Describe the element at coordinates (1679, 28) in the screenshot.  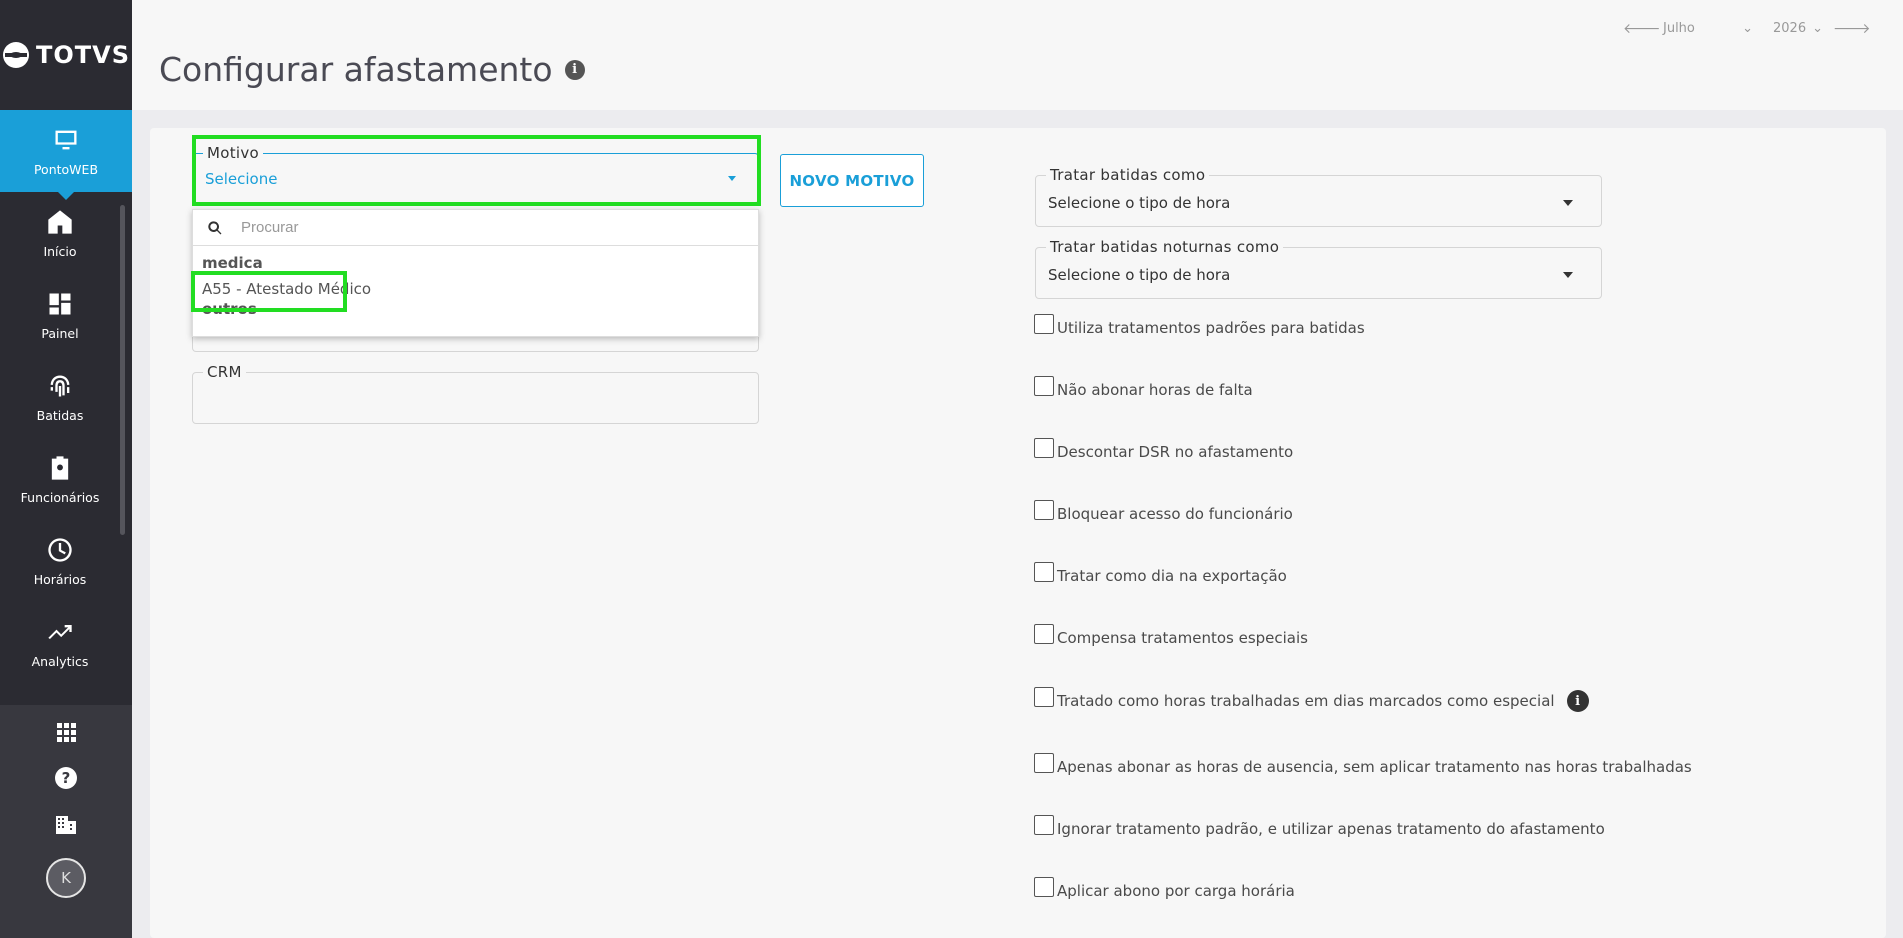
I see `month-value: Julho` at that location.